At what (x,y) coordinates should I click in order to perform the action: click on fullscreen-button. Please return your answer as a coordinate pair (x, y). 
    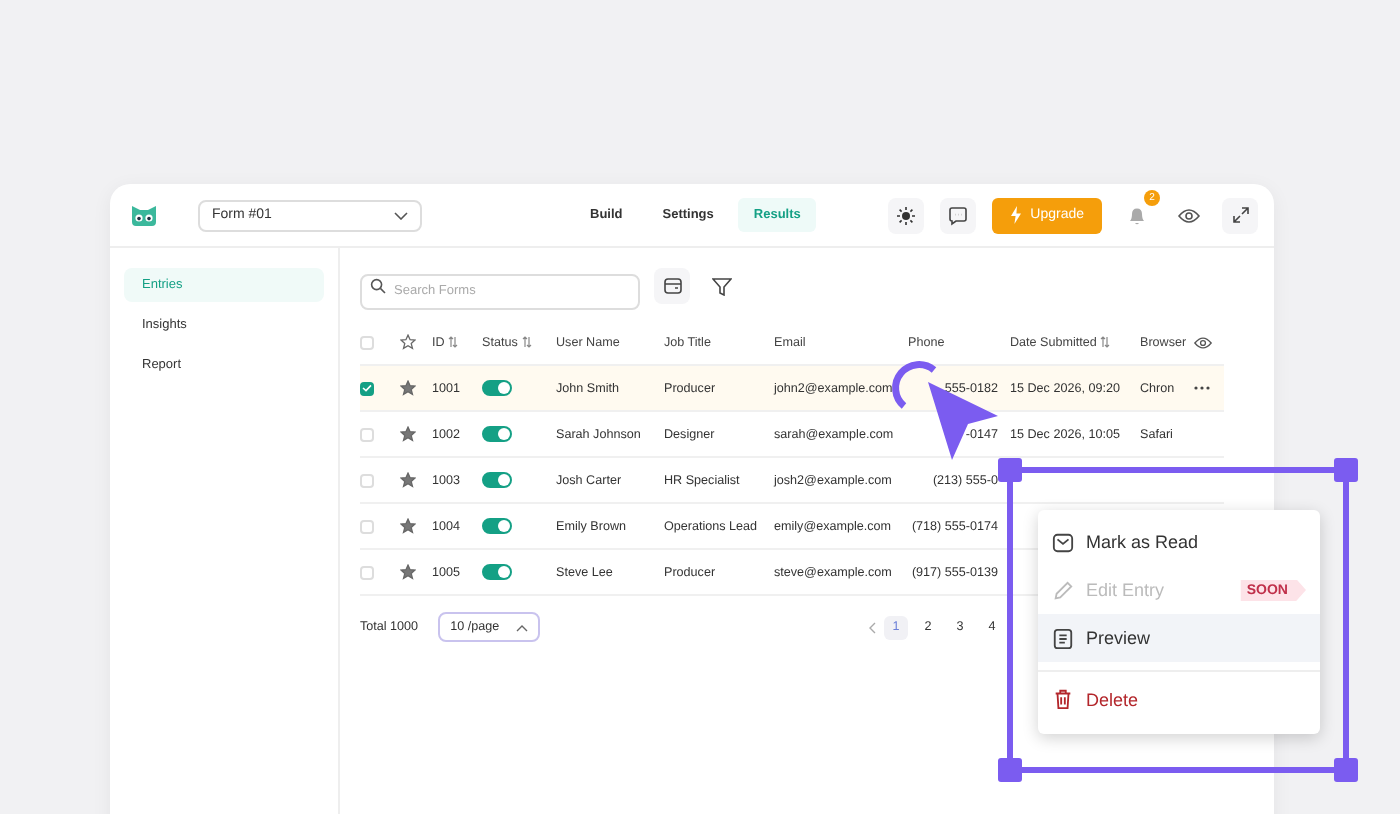
    Looking at the image, I should click on (1240, 215).